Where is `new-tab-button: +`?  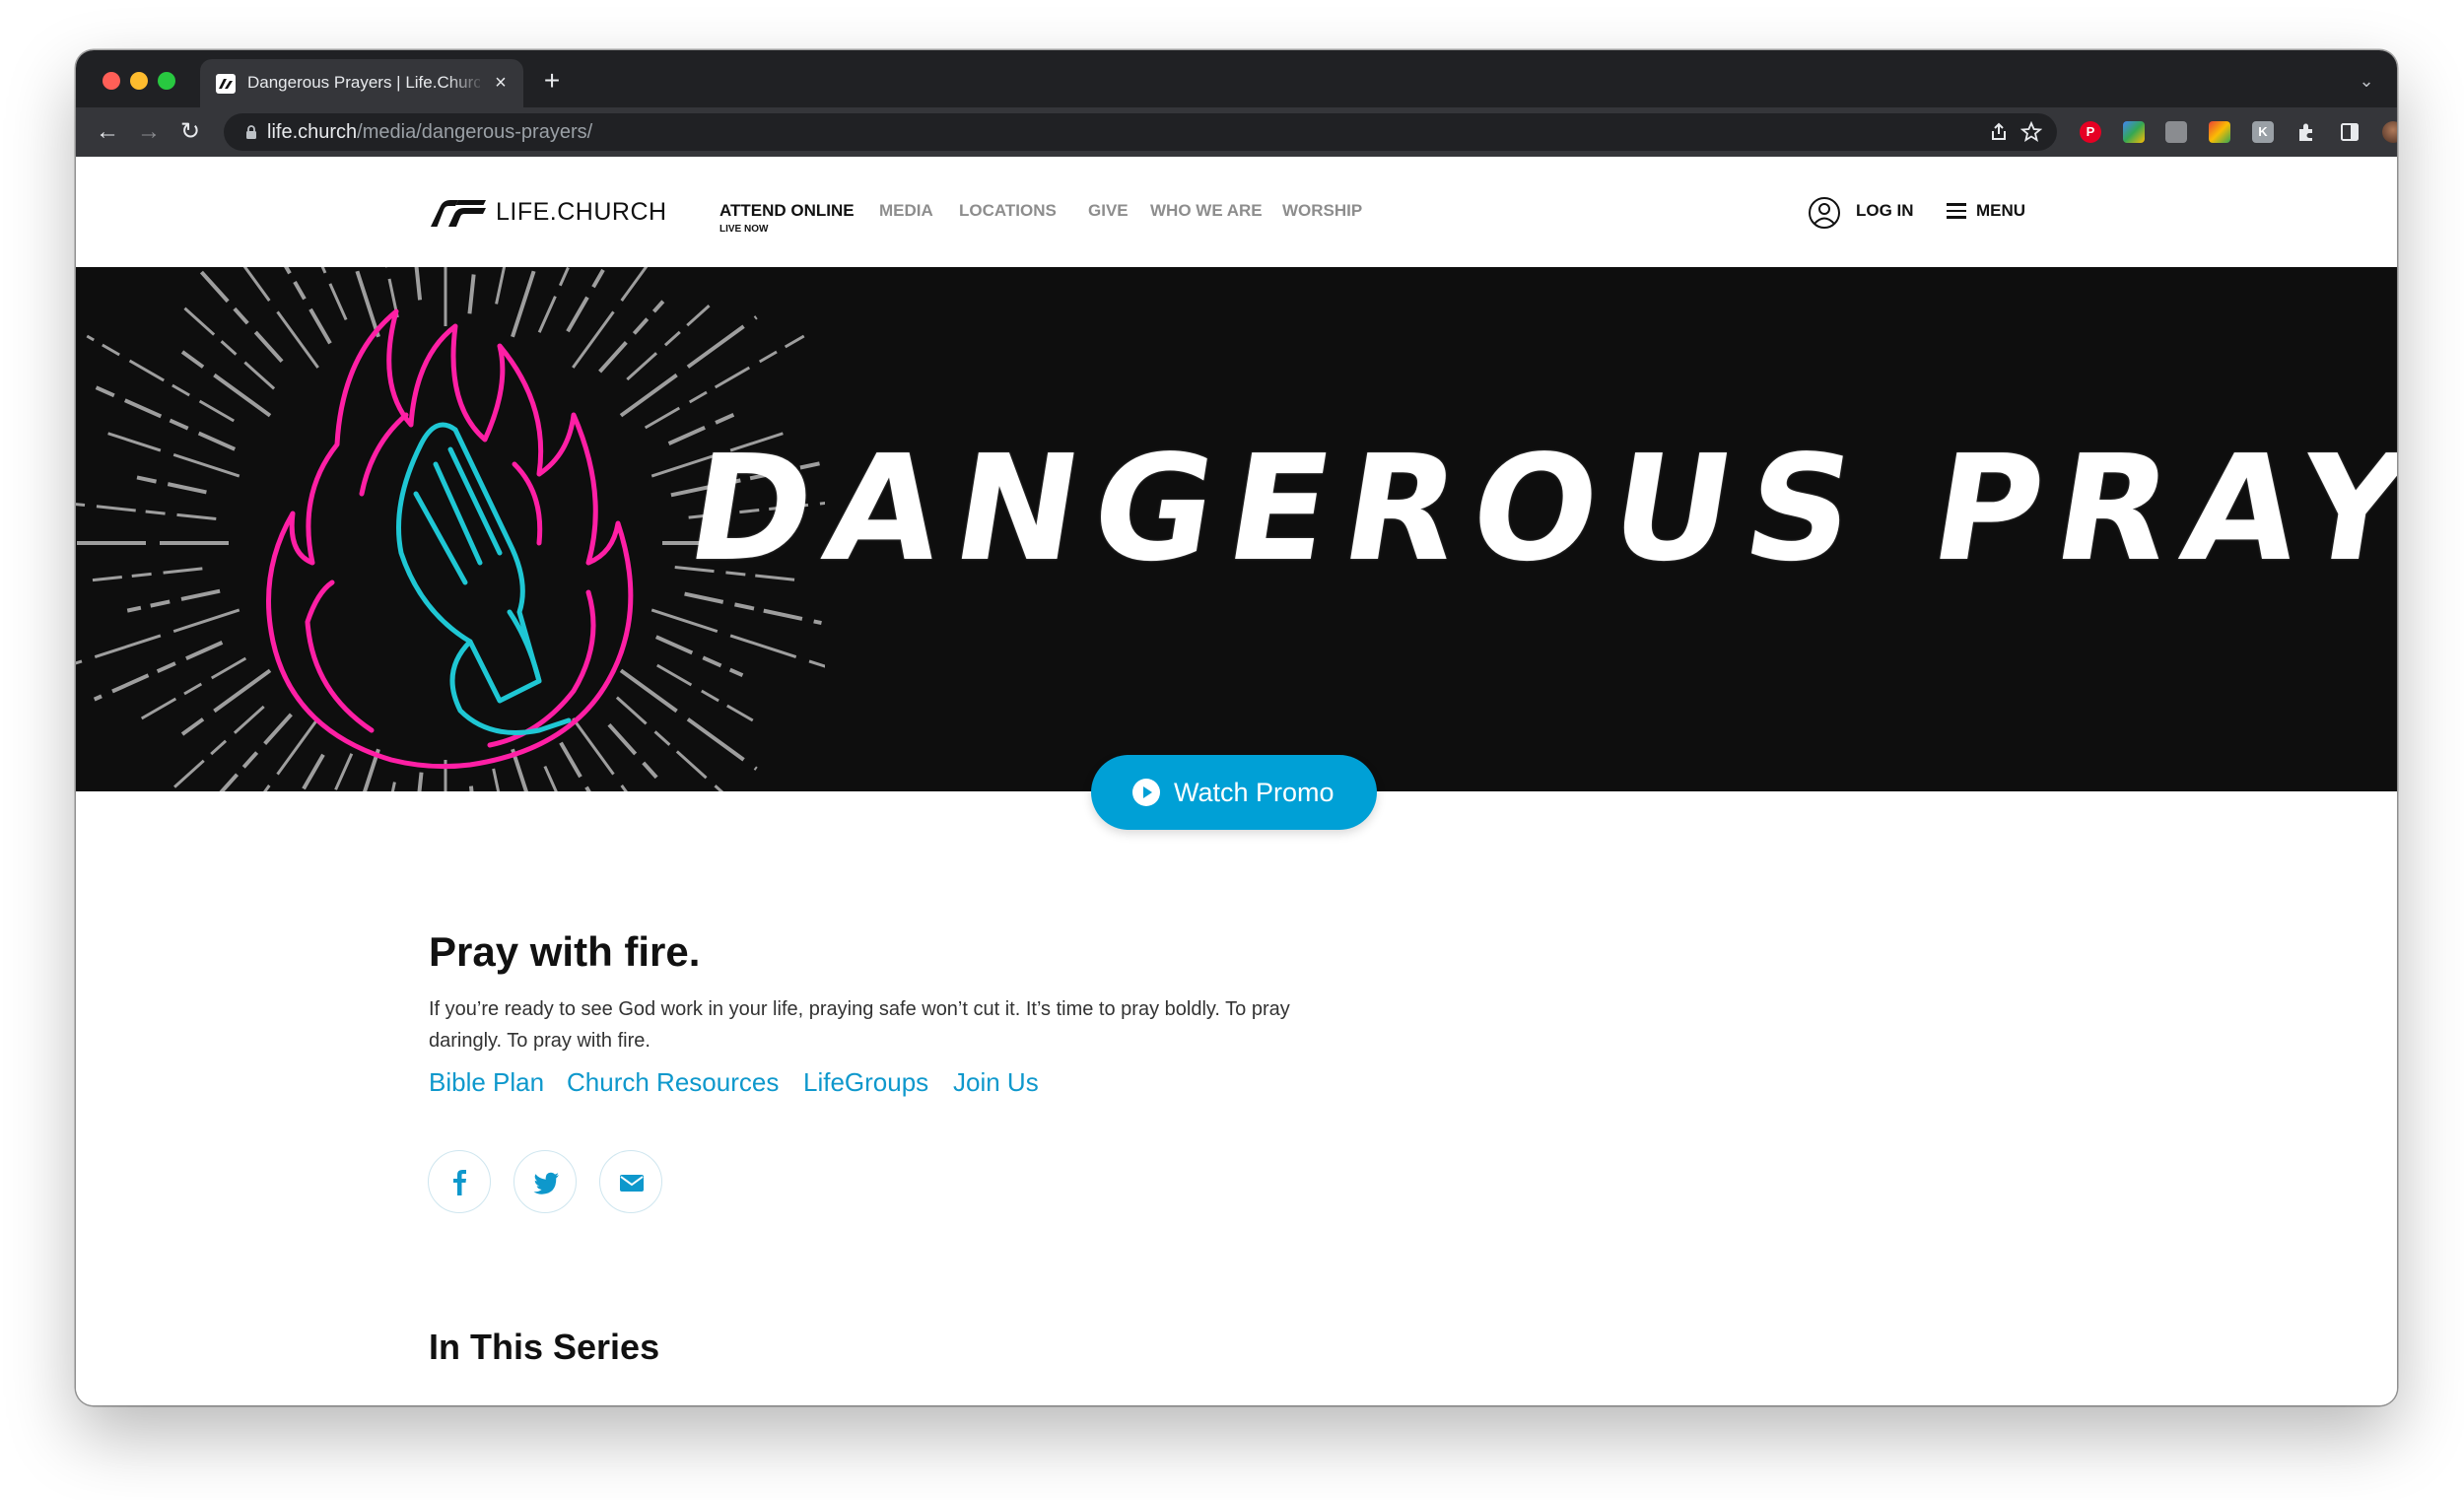 new-tab-button: + is located at coordinates (552, 81).